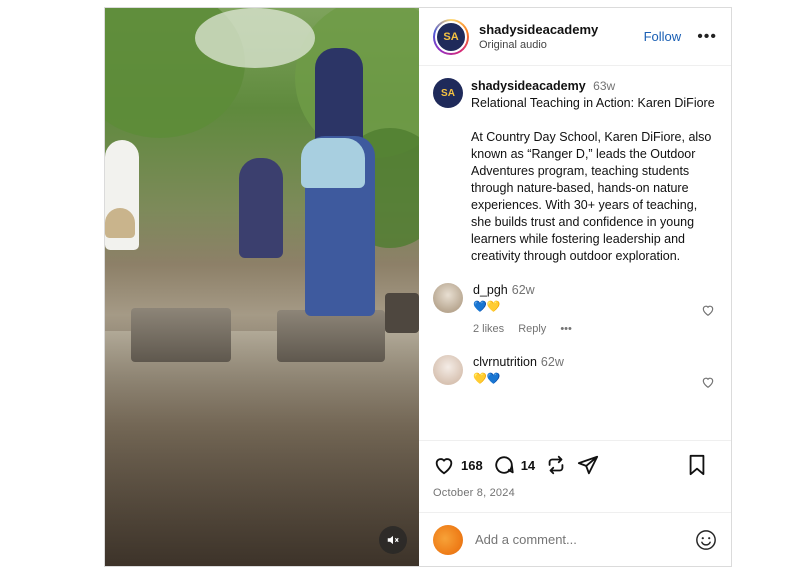 Image resolution: width=800 pixels, height=587 pixels. Describe the element at coordinates (528, 86) in the screenshot. I see `caption-username: shadysideacademy` at that location.